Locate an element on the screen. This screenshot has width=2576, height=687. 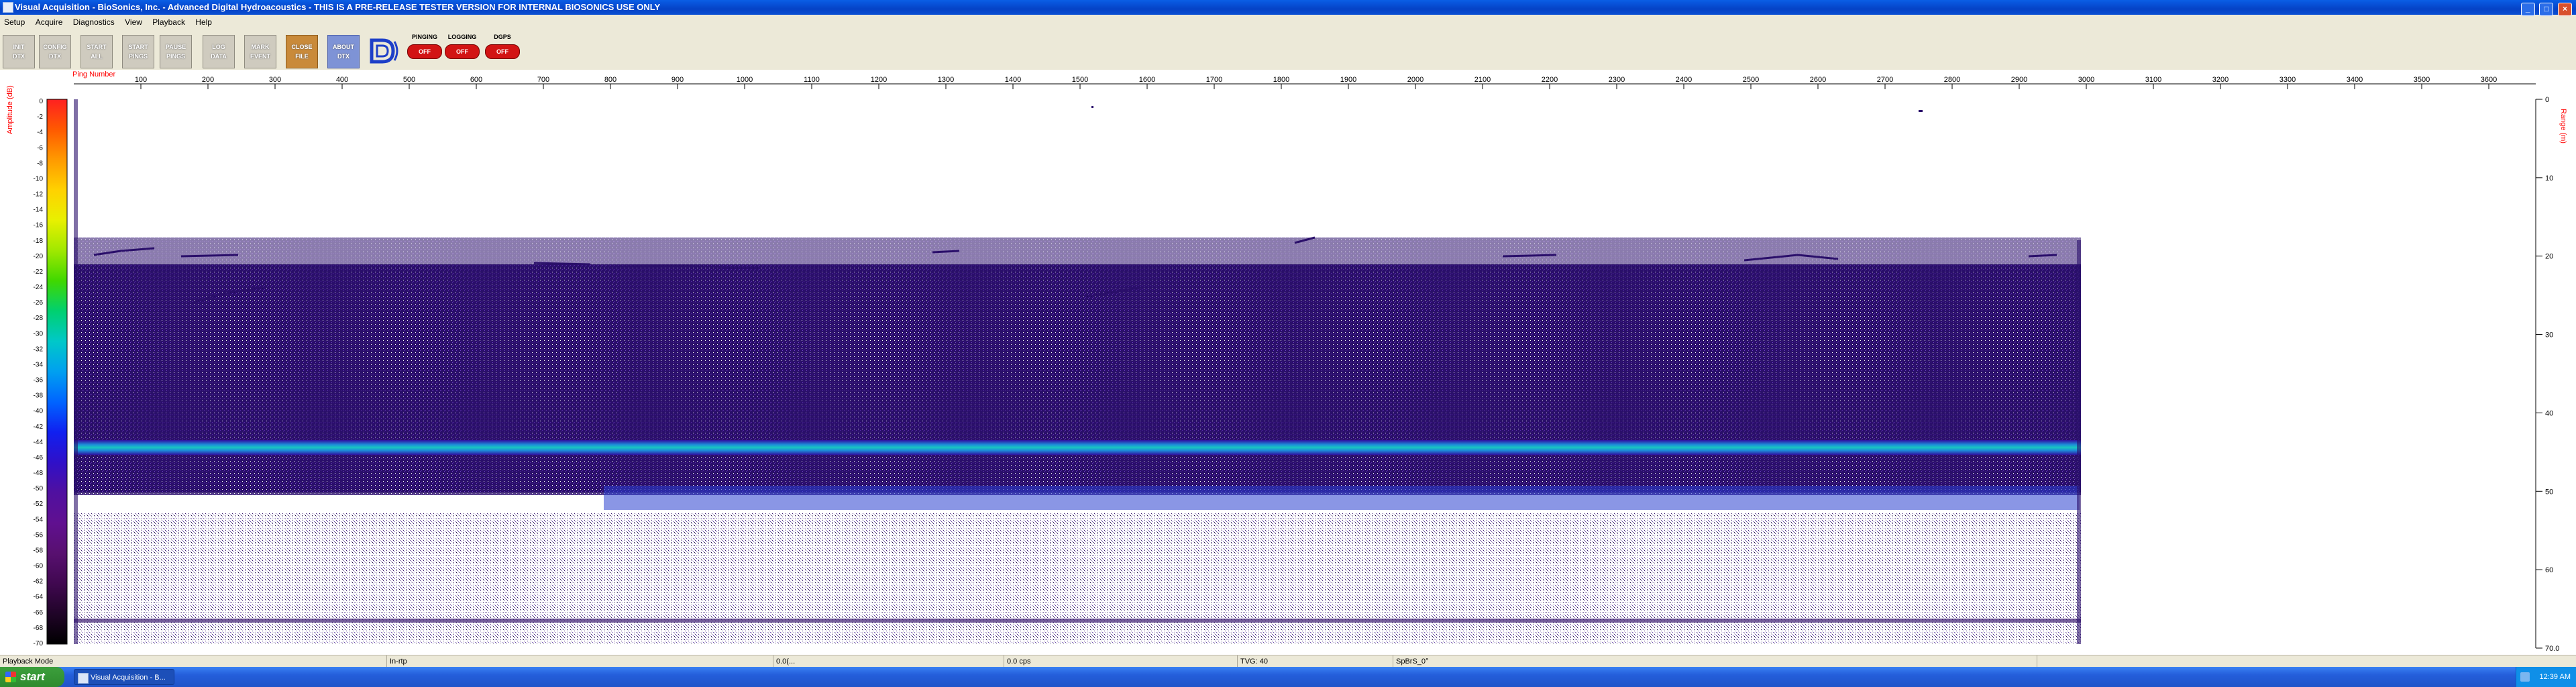
init-dtx-label-2: DTX is located at coordinates (19, 57).